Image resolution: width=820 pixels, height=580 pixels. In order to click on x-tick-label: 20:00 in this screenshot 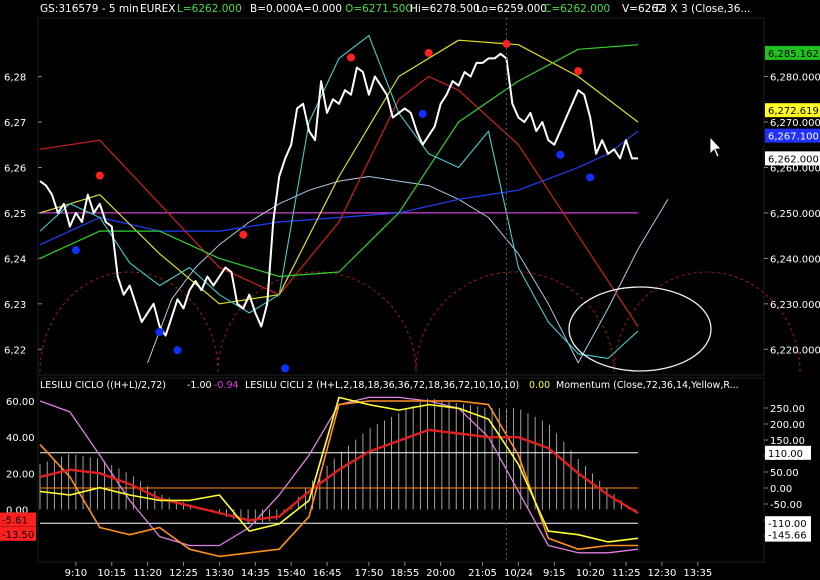, I will do `click(440, 573)`.